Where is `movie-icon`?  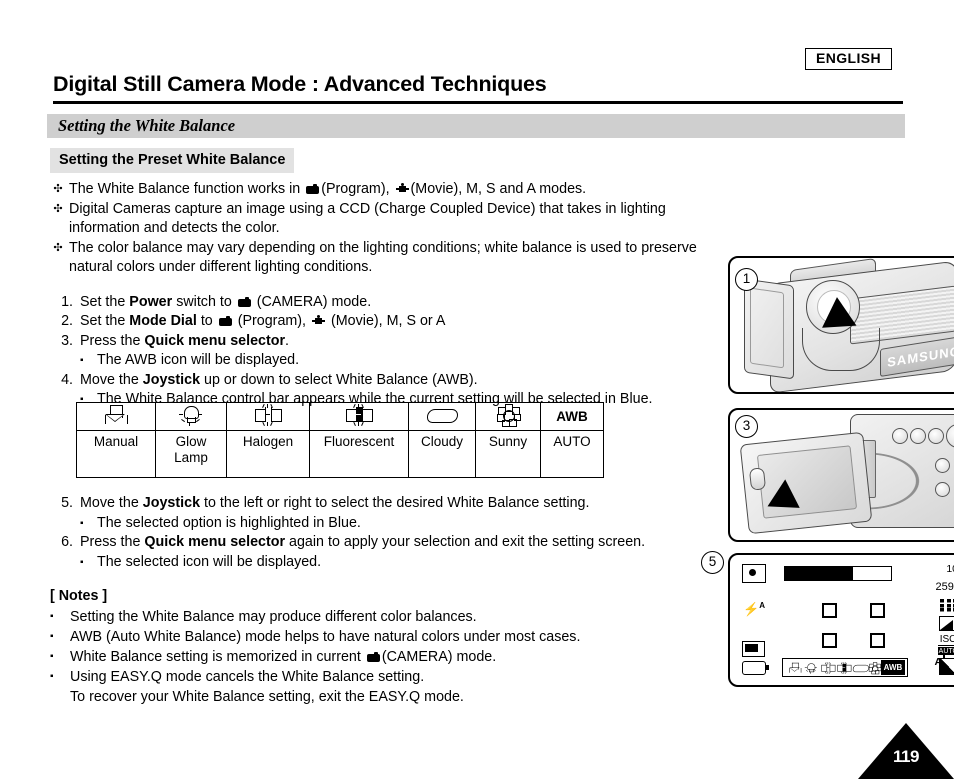
movie-icon is located at coordinates (319, 320).